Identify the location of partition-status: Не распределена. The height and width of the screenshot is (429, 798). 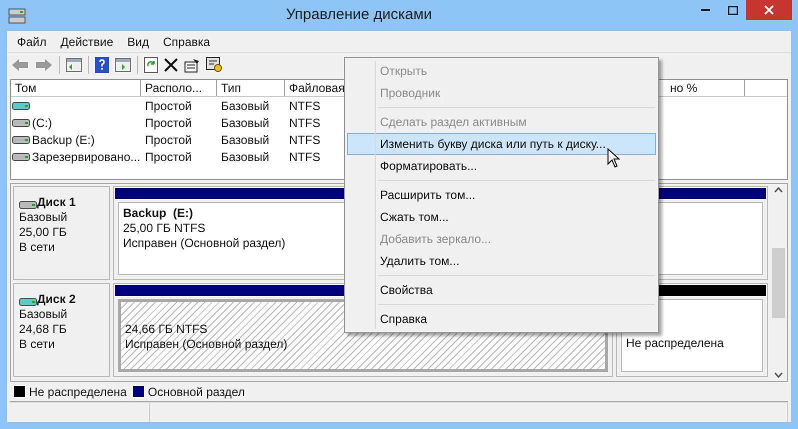
(675, 343).